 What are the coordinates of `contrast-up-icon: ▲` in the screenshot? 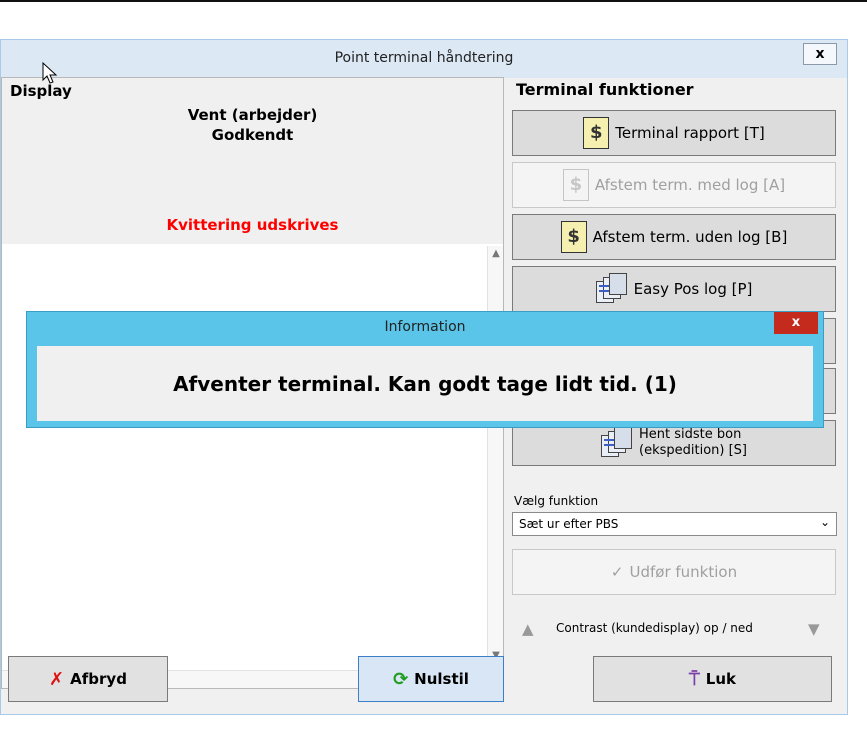 It's located at (528, 629).